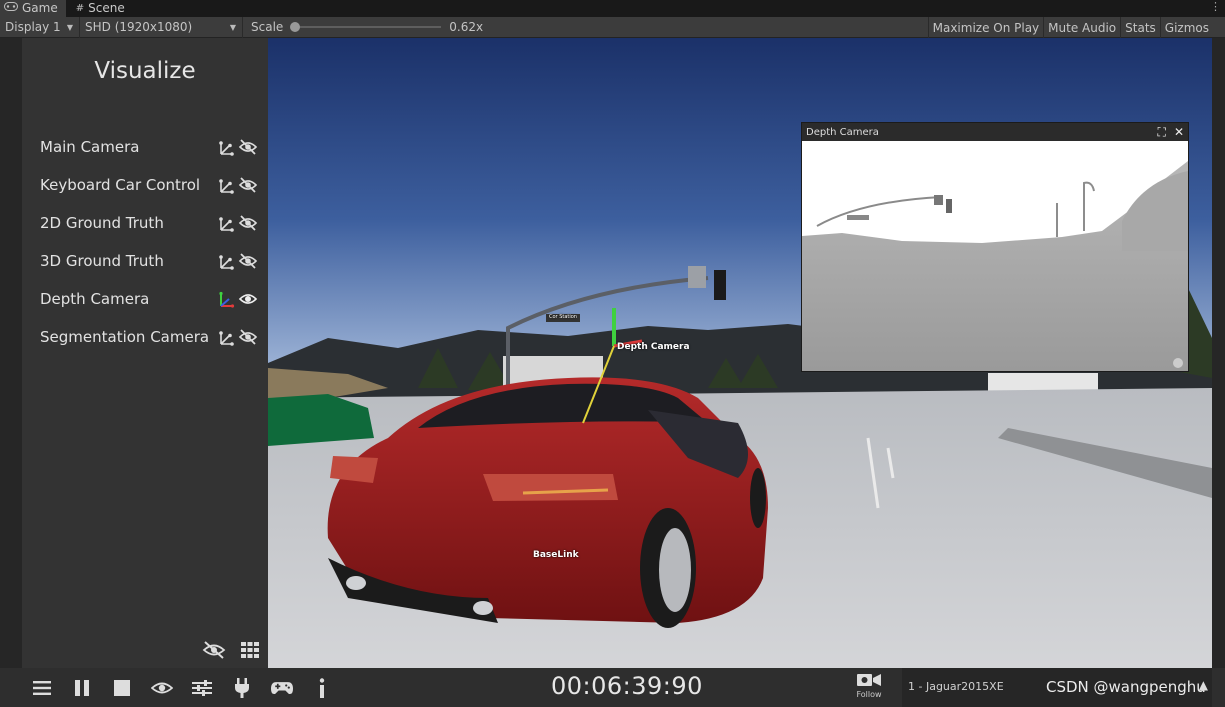 Image resolution: width=1225 pixels, height=707 pixels. What do you see at coordinates (985, 27) in the screenshot?
I see `maximize-on-play-button: Maximize On Play` at bounding box center [985, 27].